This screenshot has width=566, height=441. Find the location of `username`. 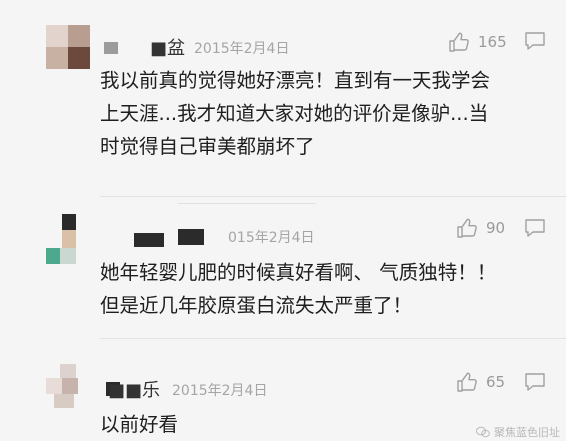

username is located at coordinates (179, 238).